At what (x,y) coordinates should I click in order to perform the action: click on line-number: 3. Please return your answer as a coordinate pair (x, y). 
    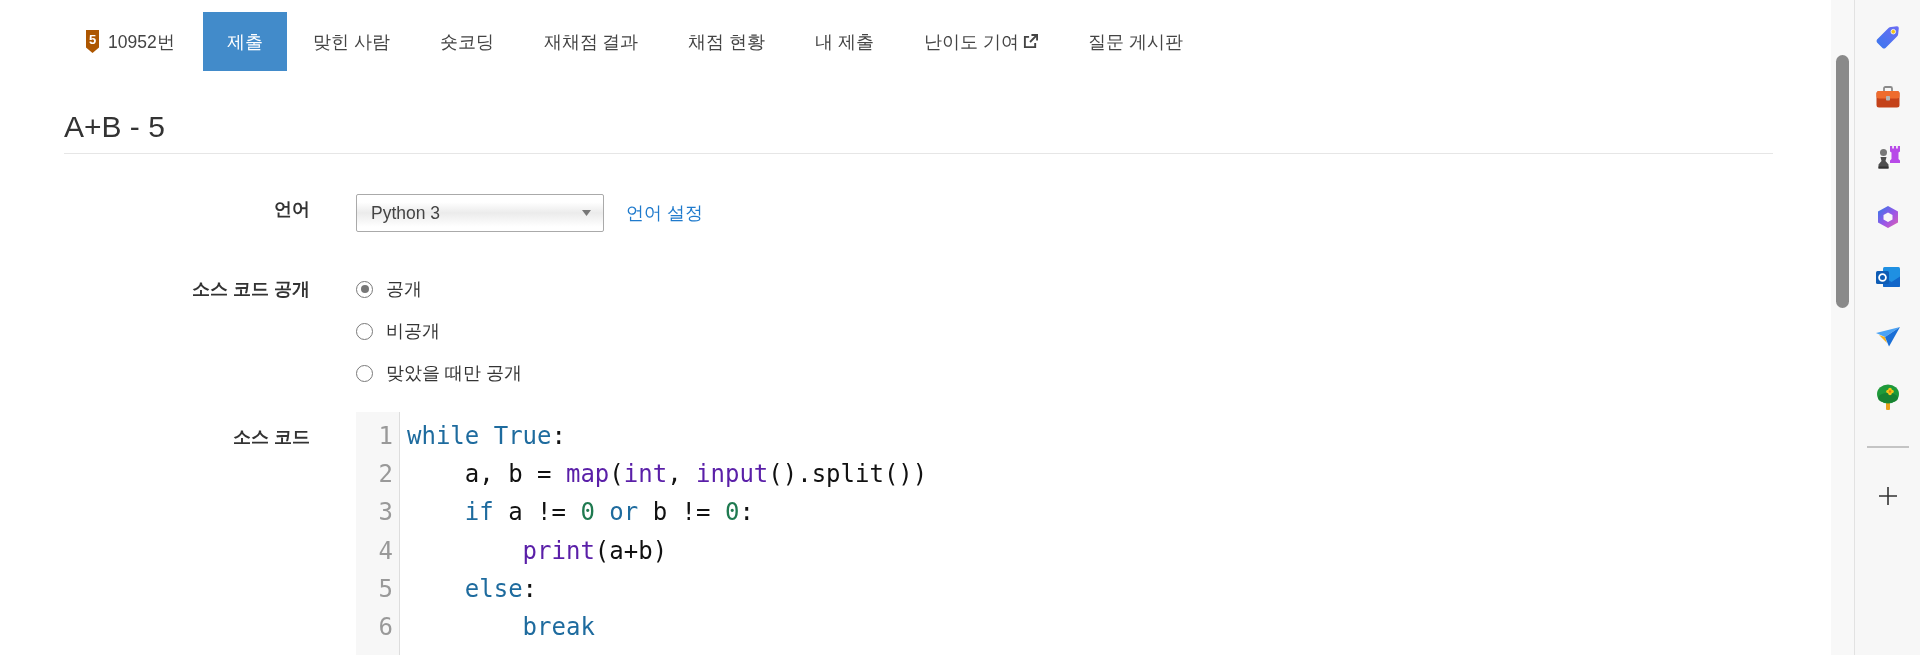
    Looking at the image, I should click on (385, 513).